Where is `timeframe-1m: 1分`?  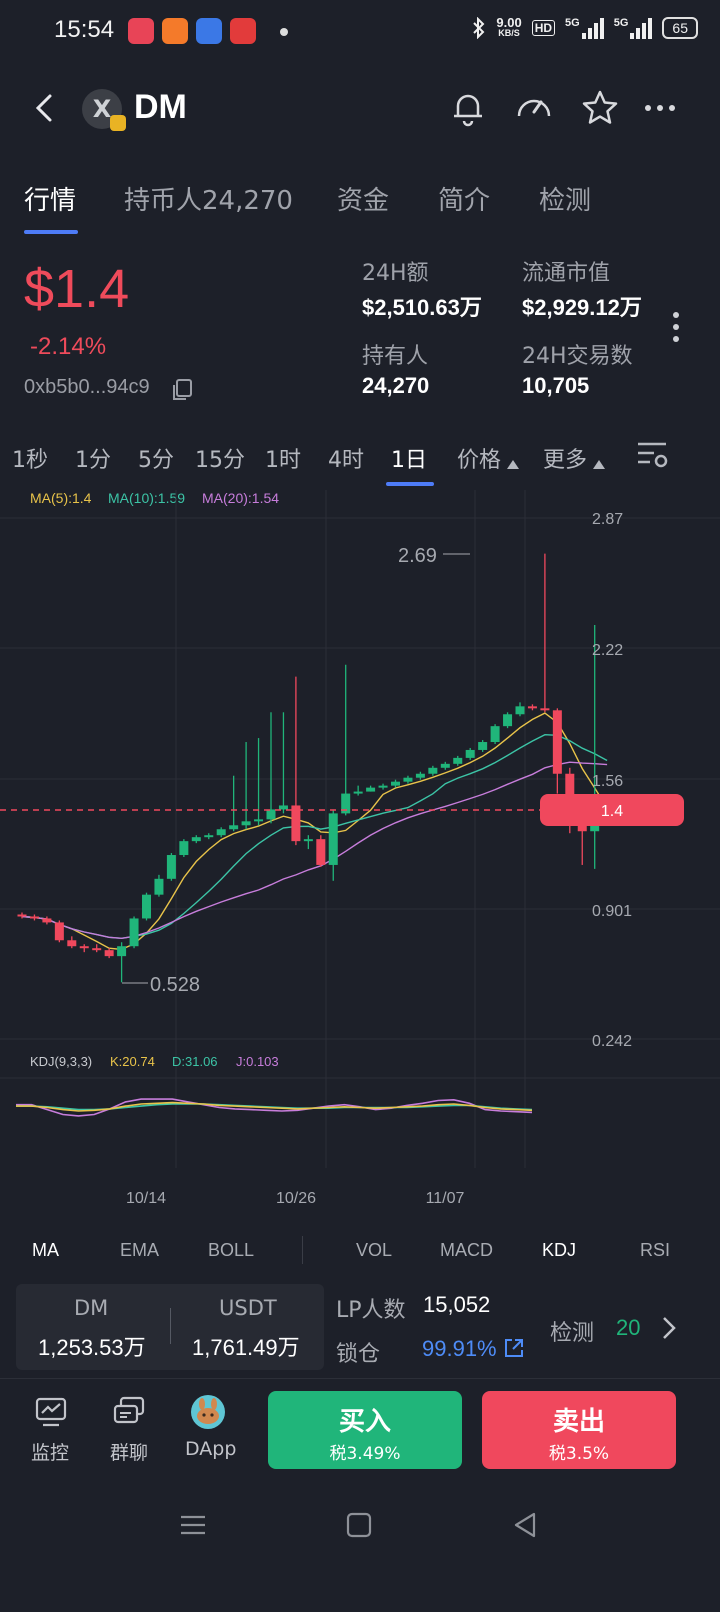
timeframe-1m: 1分 is located at coordinates (93, 458).